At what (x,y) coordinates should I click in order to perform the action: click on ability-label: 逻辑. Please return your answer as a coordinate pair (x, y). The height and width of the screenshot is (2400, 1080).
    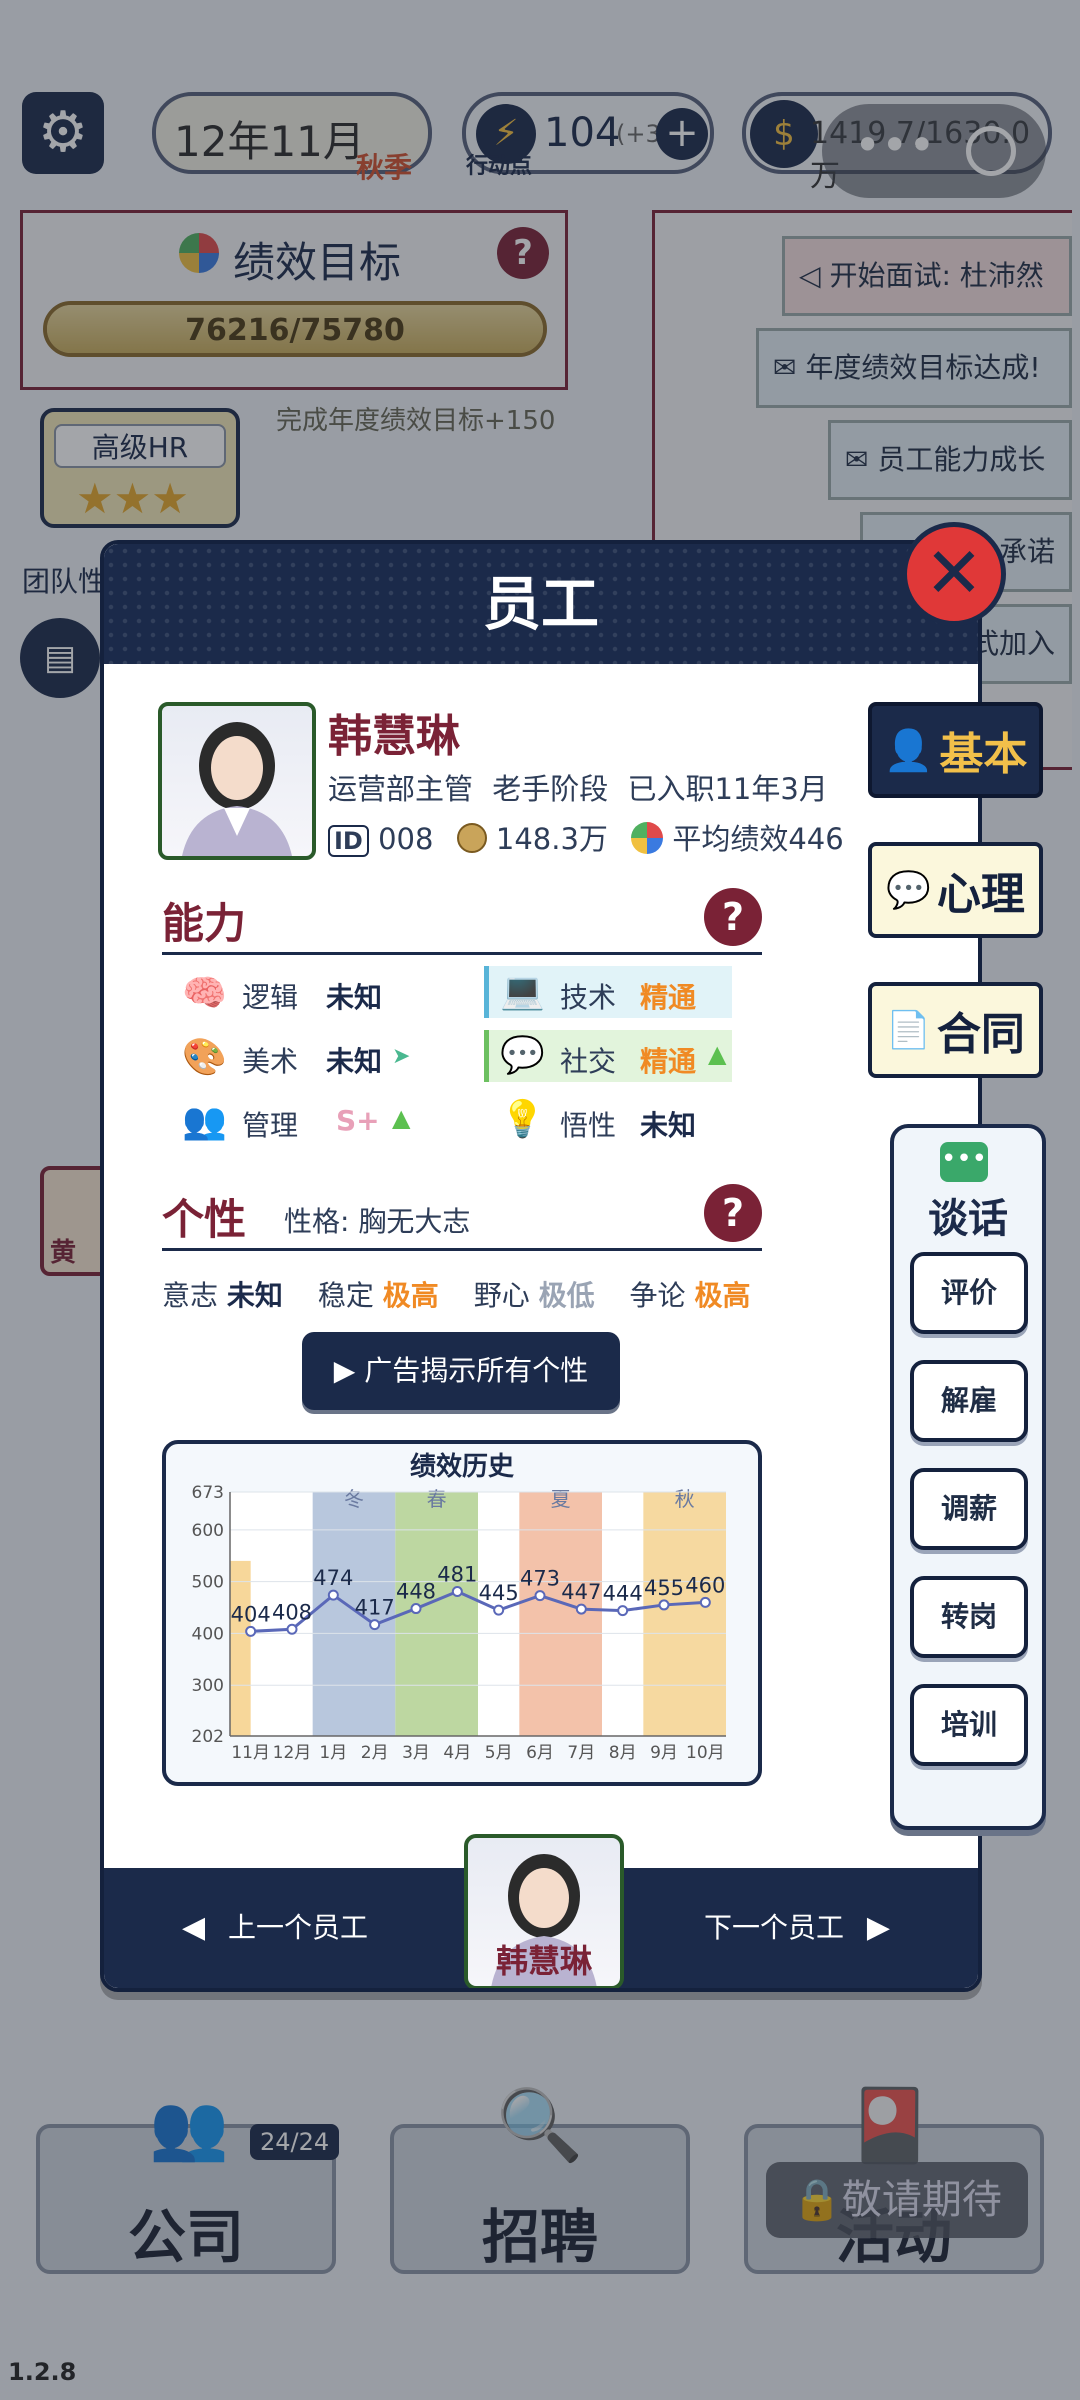
    Looking at the image, I should click on (270, 997).